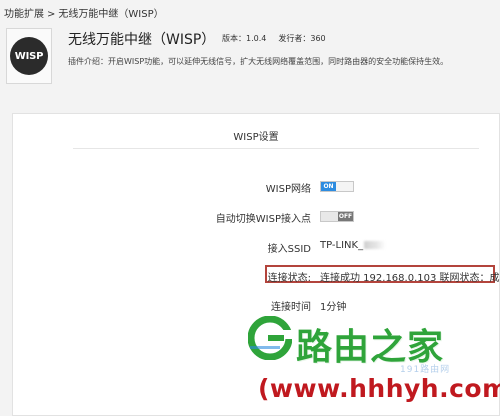  I want to click on connection-time-label: 连接时间, so click(291, 307).